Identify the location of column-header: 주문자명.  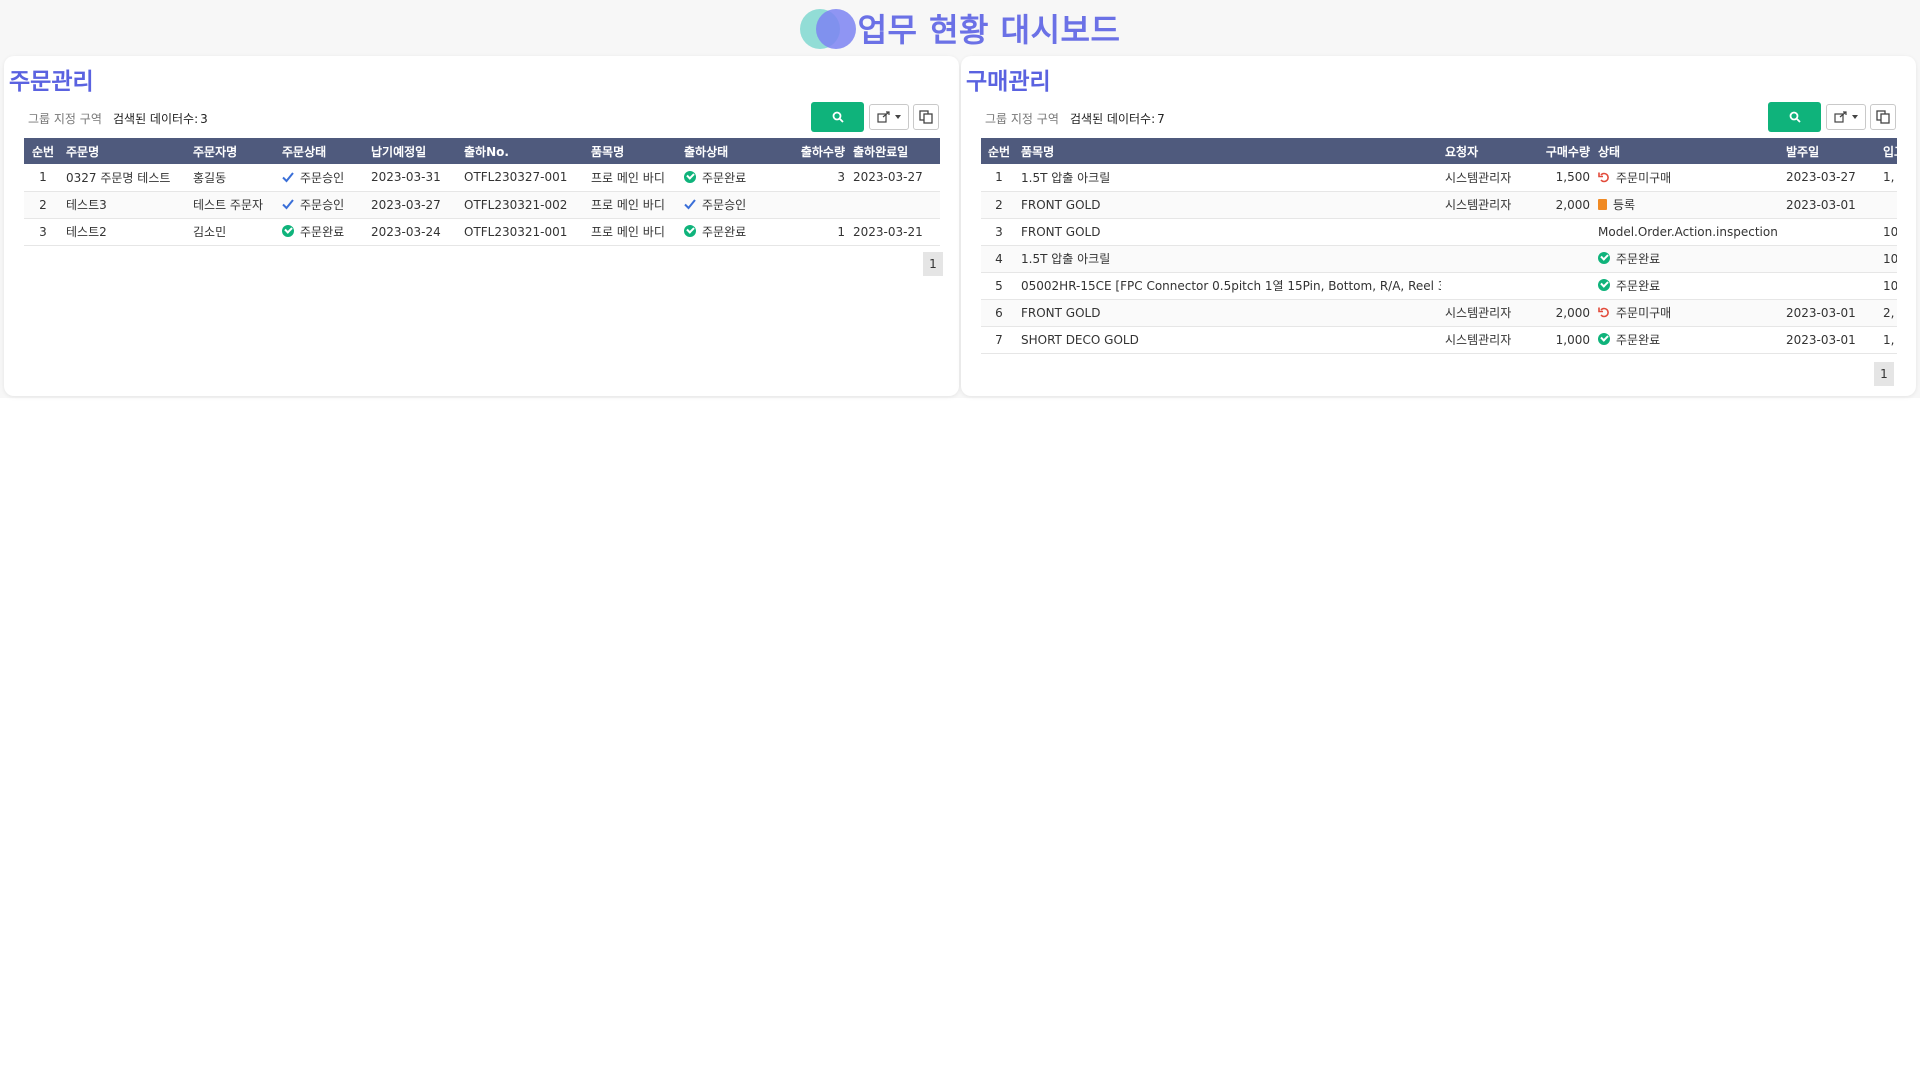
(233, 151).